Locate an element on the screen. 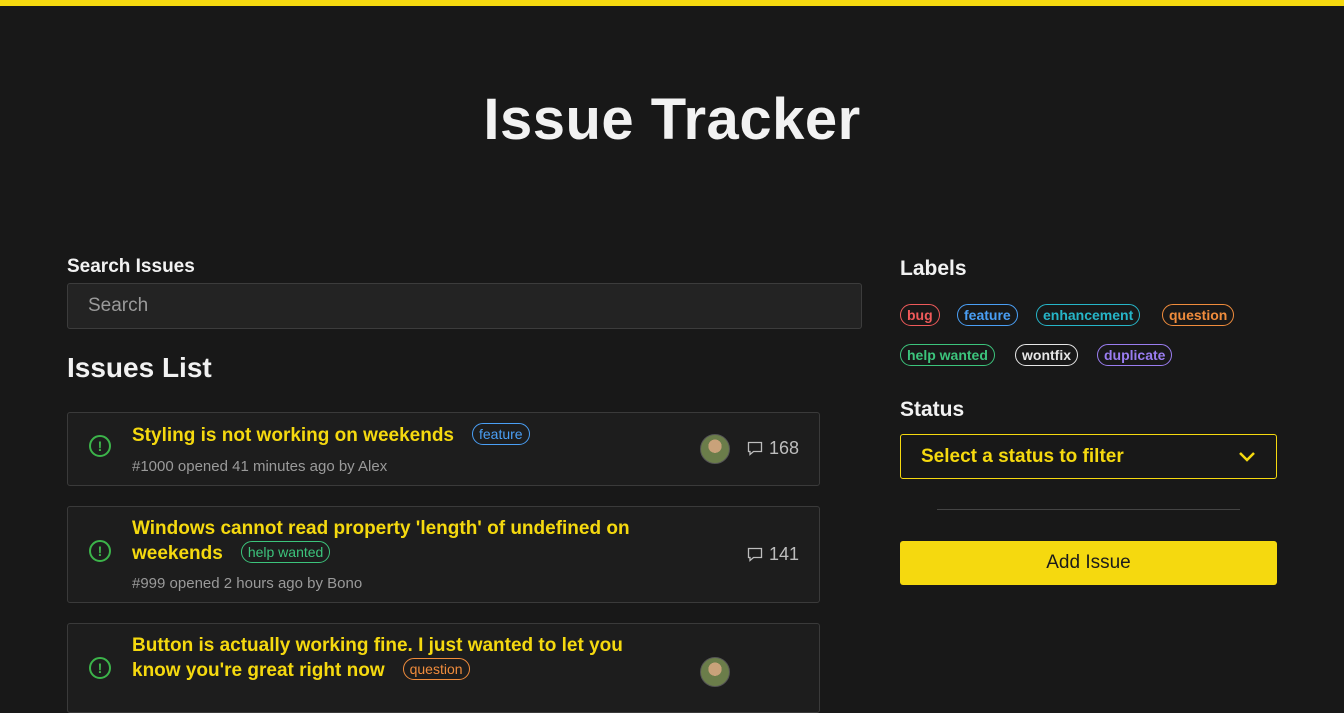 The width and height of the screenshot is (1344, 713). issue-meta: #999 opened 2 hours ago by Bono is located at coordinates (247, 583).